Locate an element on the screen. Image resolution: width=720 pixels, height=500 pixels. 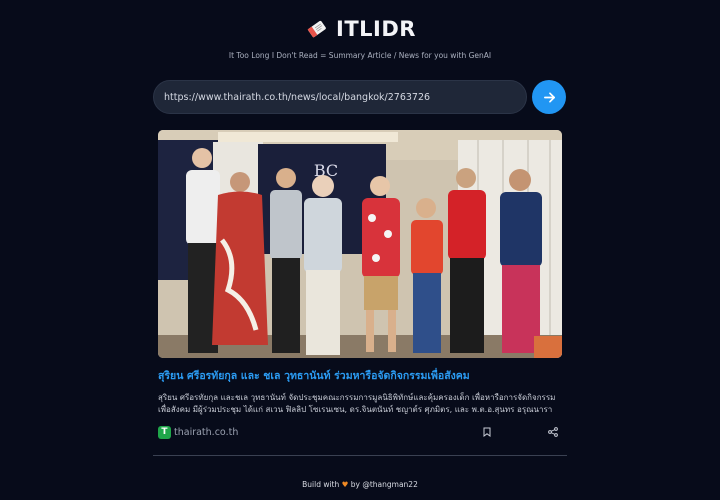
heart-icon: ♥ is located at coordinates (345, 484).